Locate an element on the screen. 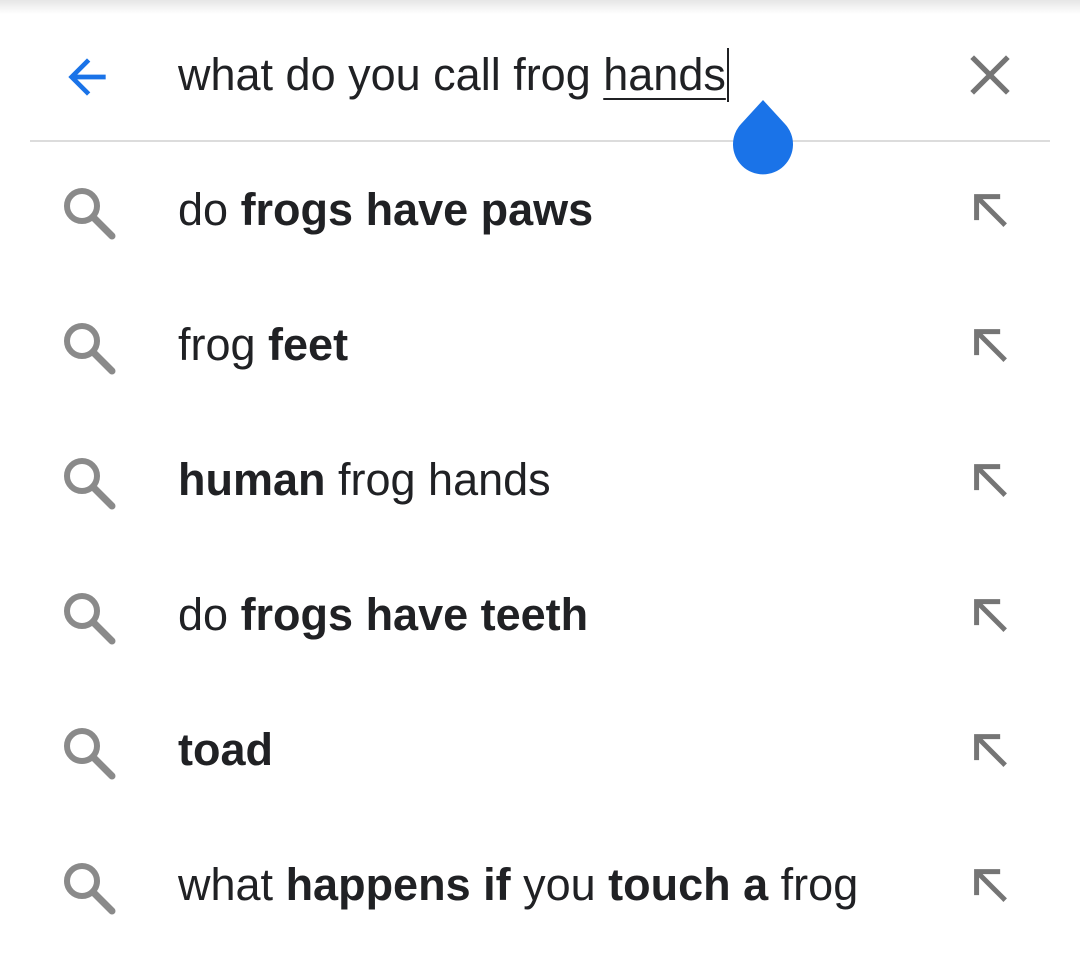  suggestion-text: human frog hands is located at coordinates (364, 479).